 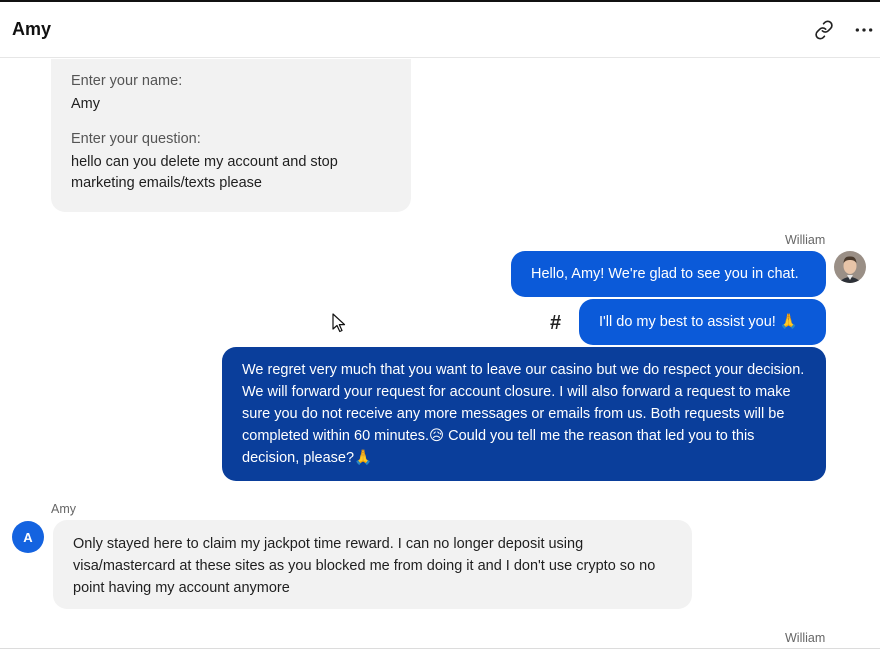 I want to click on name-value: Amy, so click(x=85, y=104).